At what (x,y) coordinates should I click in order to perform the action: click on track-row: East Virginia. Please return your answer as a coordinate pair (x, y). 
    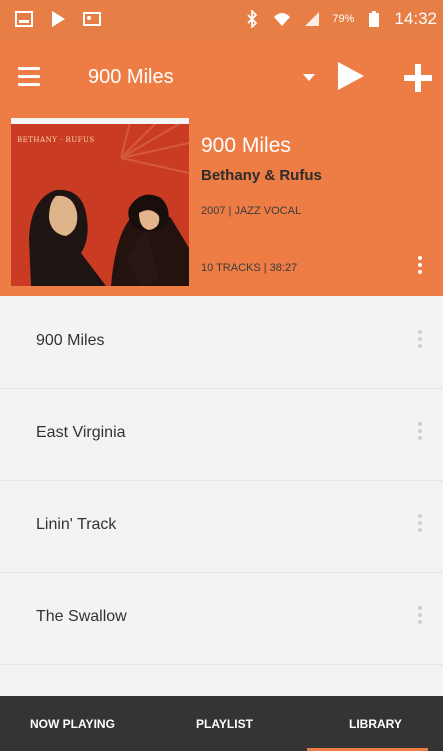
    Looking at the image, I should click on (221, 434).